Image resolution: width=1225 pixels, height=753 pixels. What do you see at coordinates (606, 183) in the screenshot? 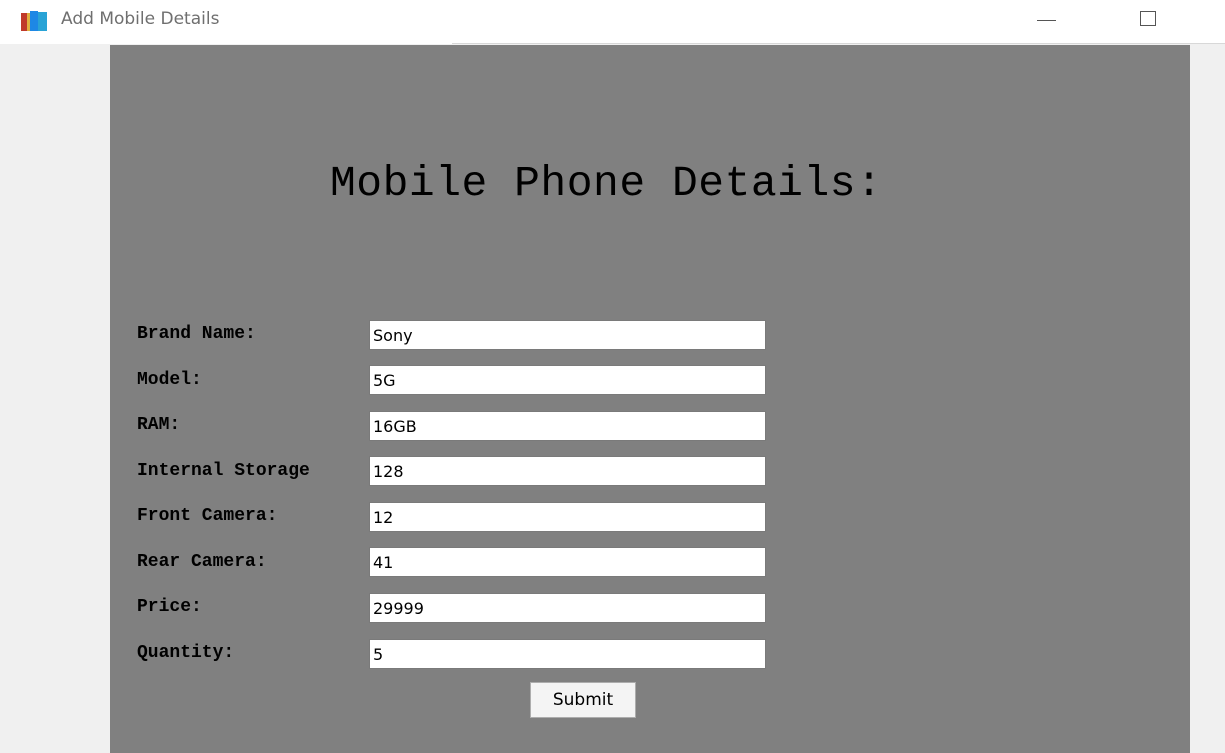
I see `page-heading: Mobile Phone Details:` at bounding box center [606, 183].